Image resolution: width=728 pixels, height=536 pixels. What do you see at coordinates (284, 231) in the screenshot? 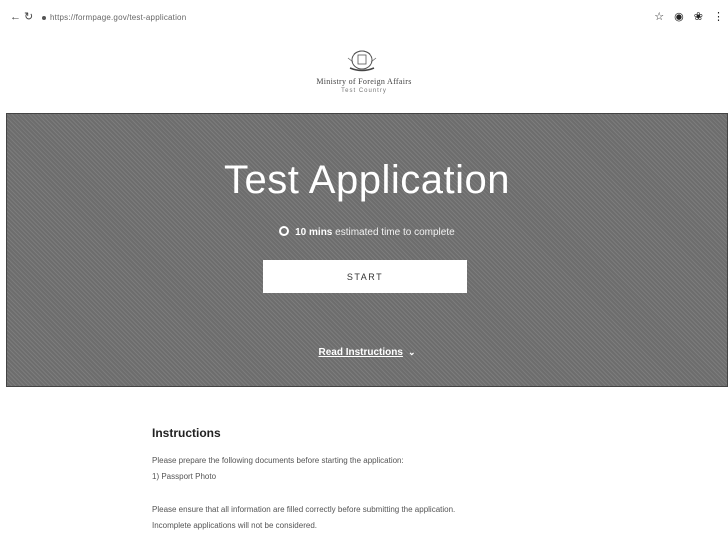
I see `clock-icon` at bounding box center [284, 231].